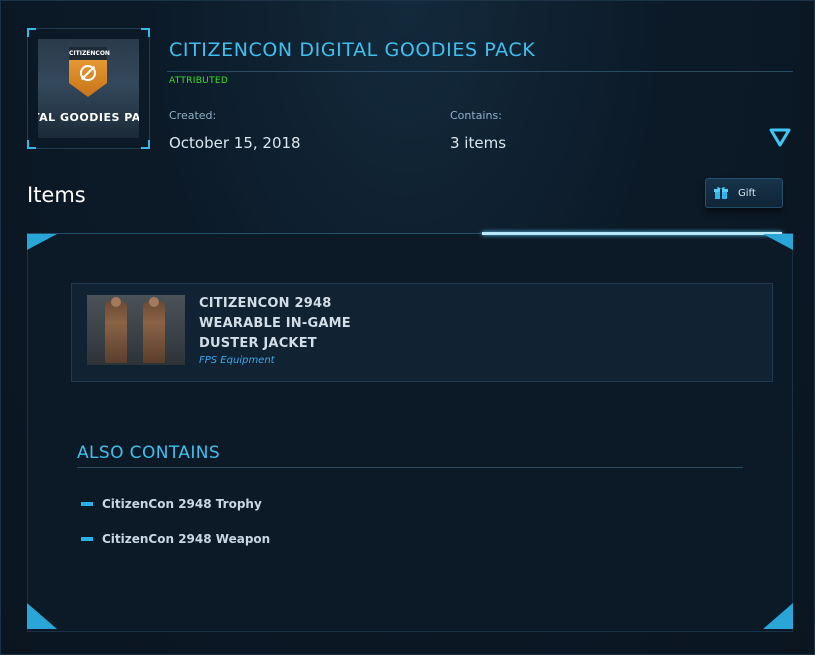 The width and height of the screenshot is (815, 655). I want to click on gift-button: Gift, so click(744, 193).